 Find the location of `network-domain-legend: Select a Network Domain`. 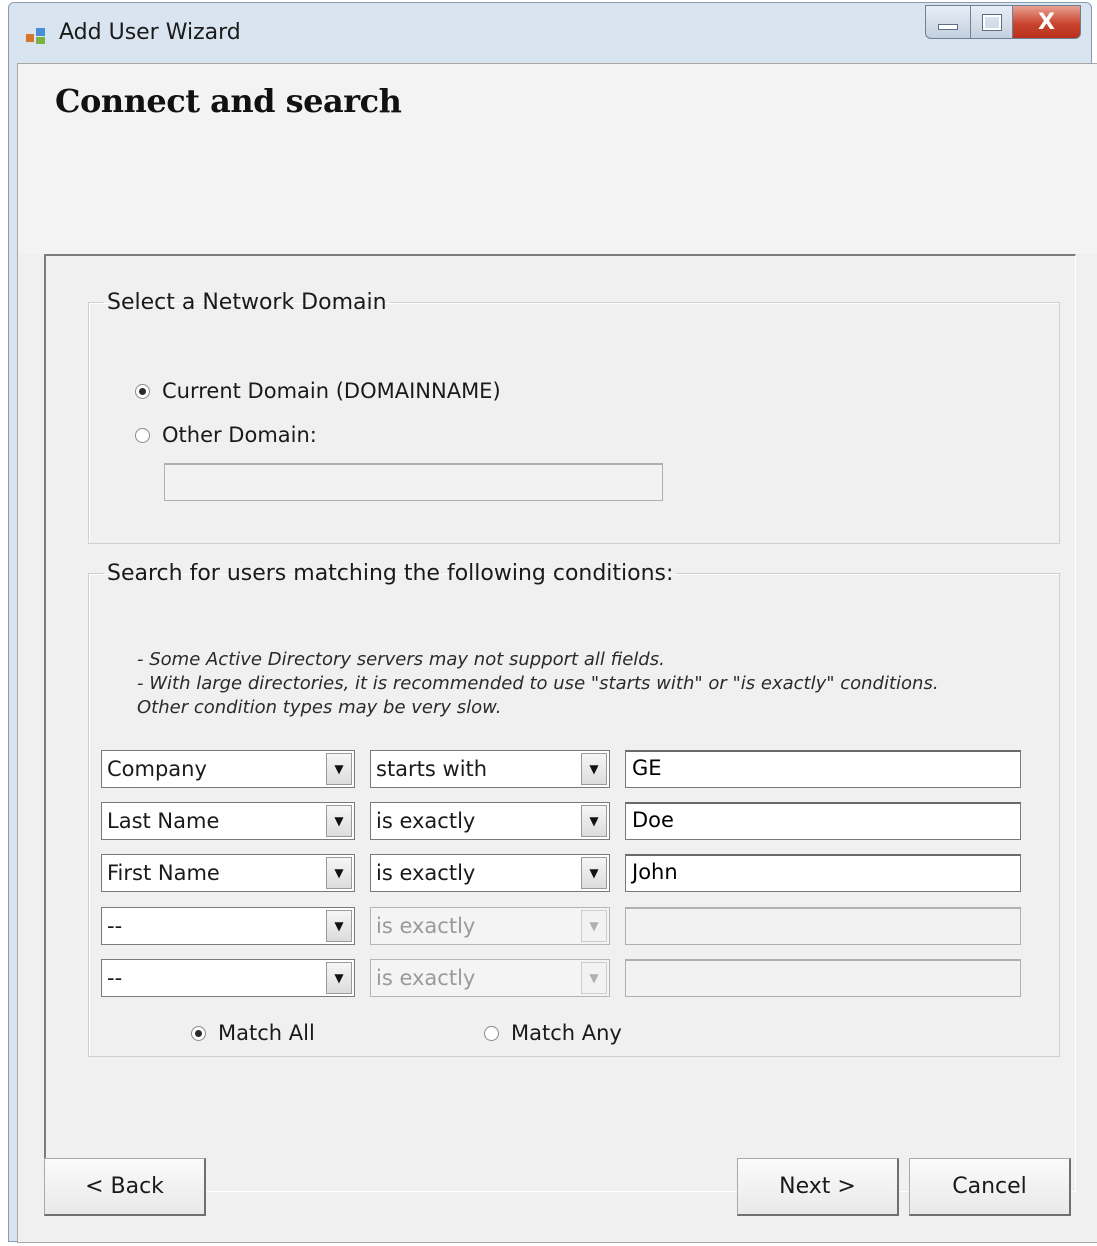

network-domain-legend: Select a Network Domain is located at coordinates (247, 302).